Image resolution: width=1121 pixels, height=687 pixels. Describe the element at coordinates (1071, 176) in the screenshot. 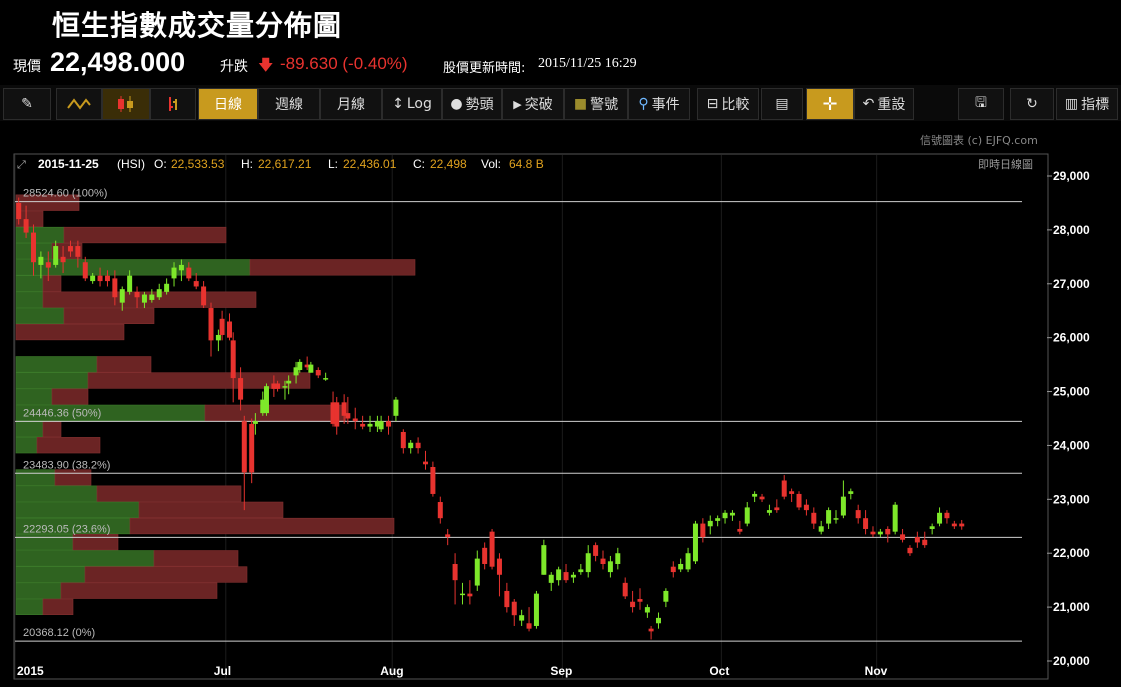

I see `y-tick-label: 29,000` at that location.